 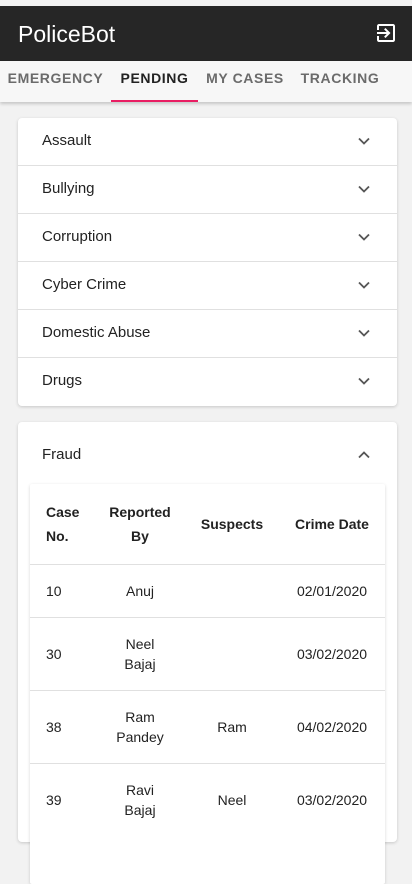 What do you see at coordinates (54, 800) in the screenshot?
I see `cell-case-no: 39` at bounding box center [54, 800].